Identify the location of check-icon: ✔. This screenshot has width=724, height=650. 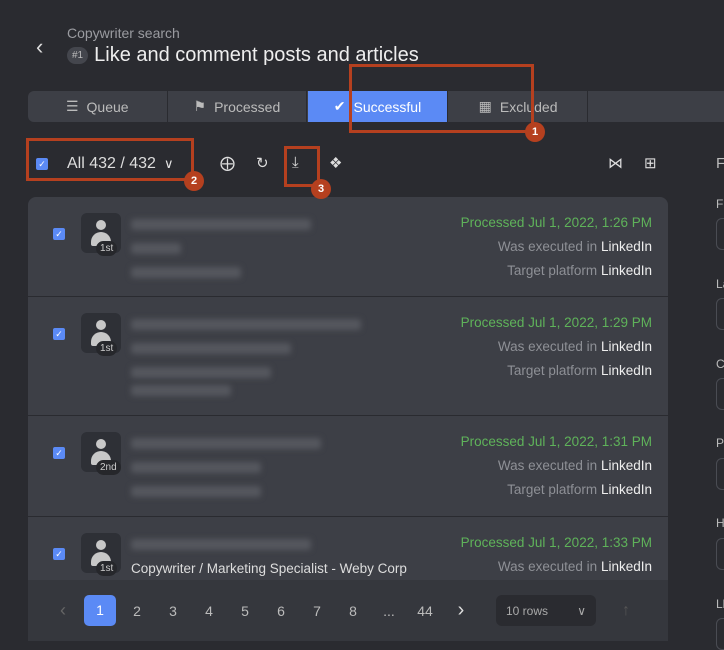
(339, 106).